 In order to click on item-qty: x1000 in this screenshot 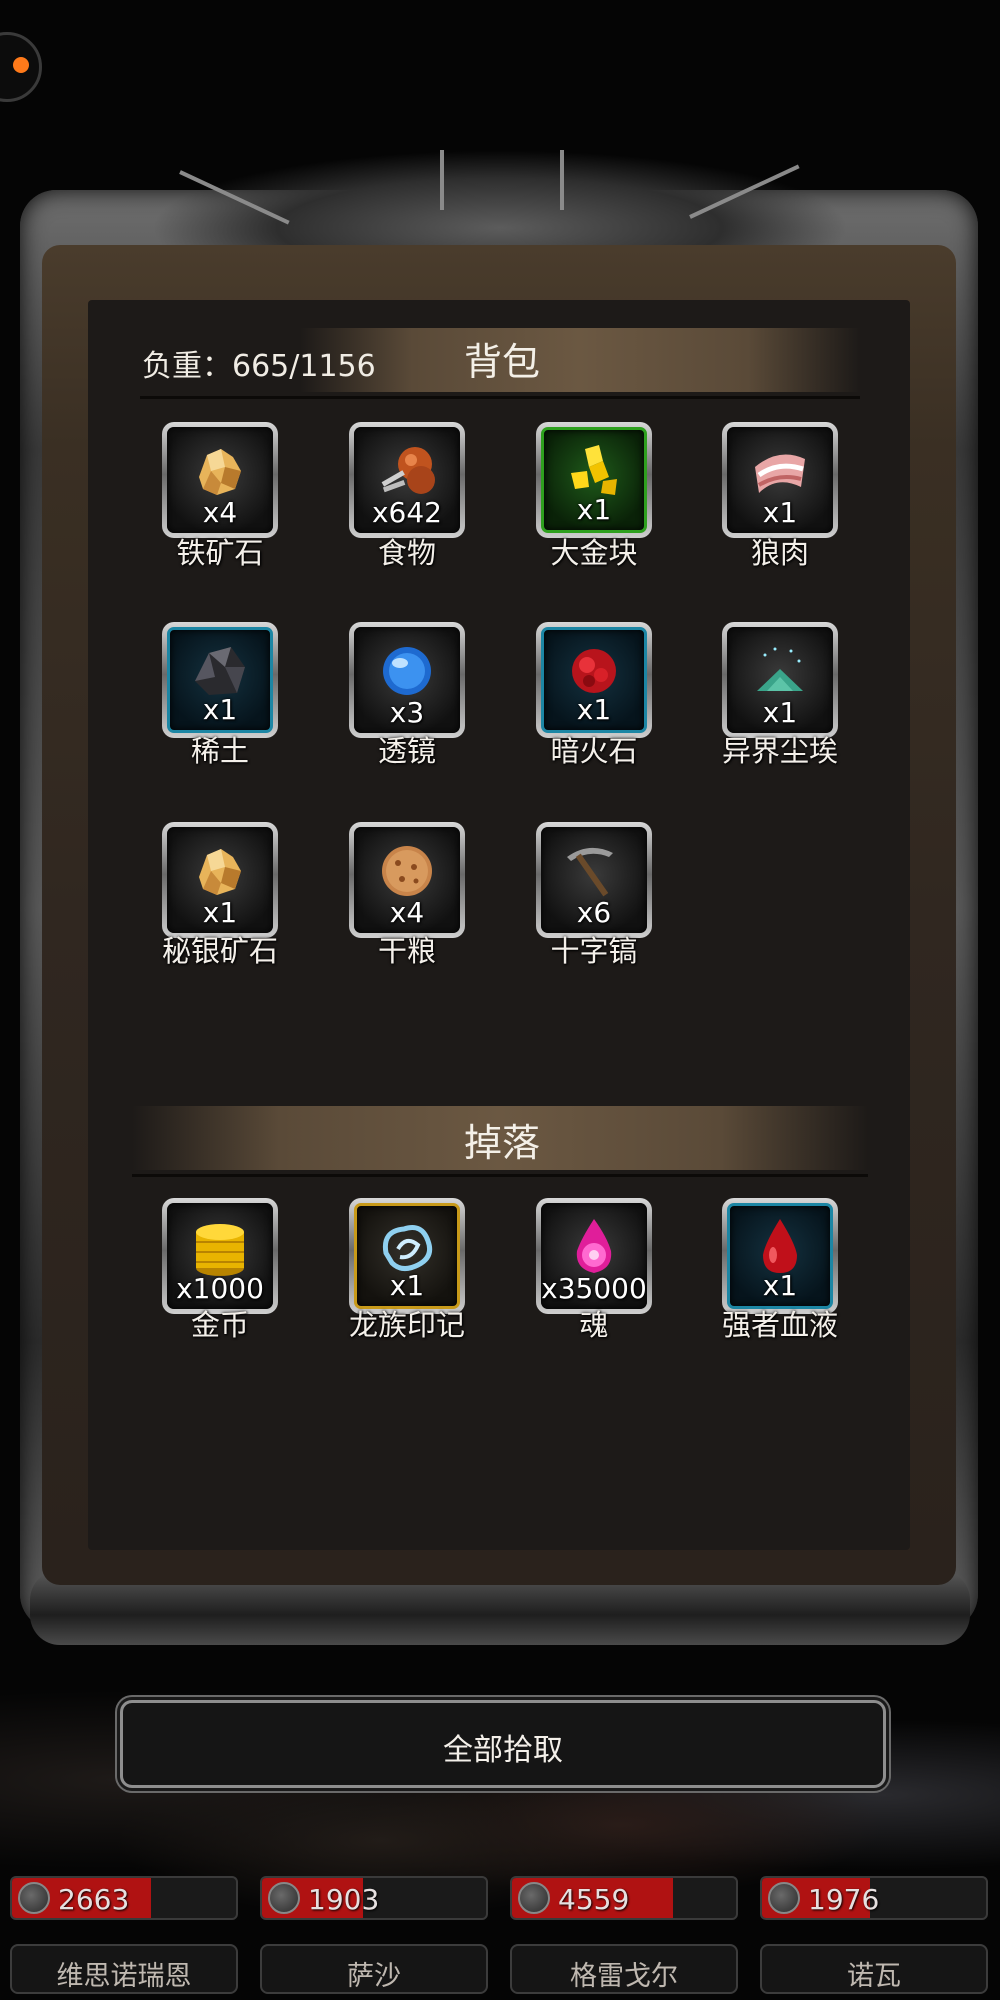, I will do `click(220, 1288)`.